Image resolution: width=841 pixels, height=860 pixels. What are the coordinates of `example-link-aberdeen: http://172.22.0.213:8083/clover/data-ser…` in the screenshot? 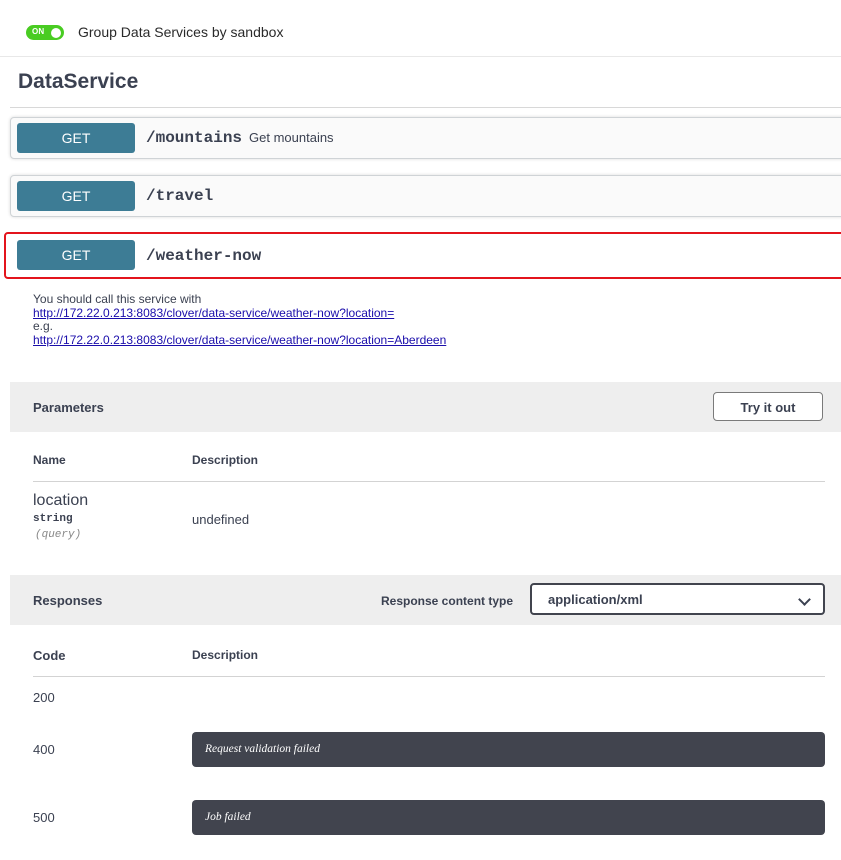 It's located at (239, 340).